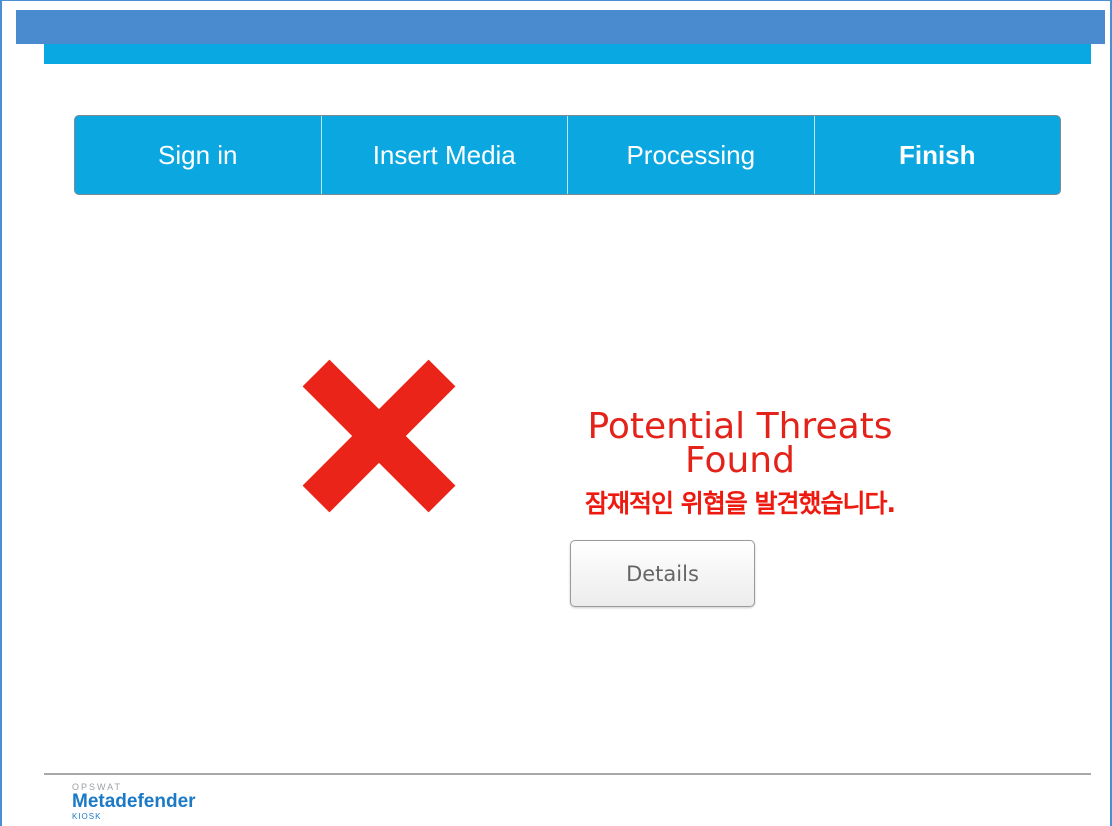  I want to click on logo-edition: KIOSK, so click(87, 816).